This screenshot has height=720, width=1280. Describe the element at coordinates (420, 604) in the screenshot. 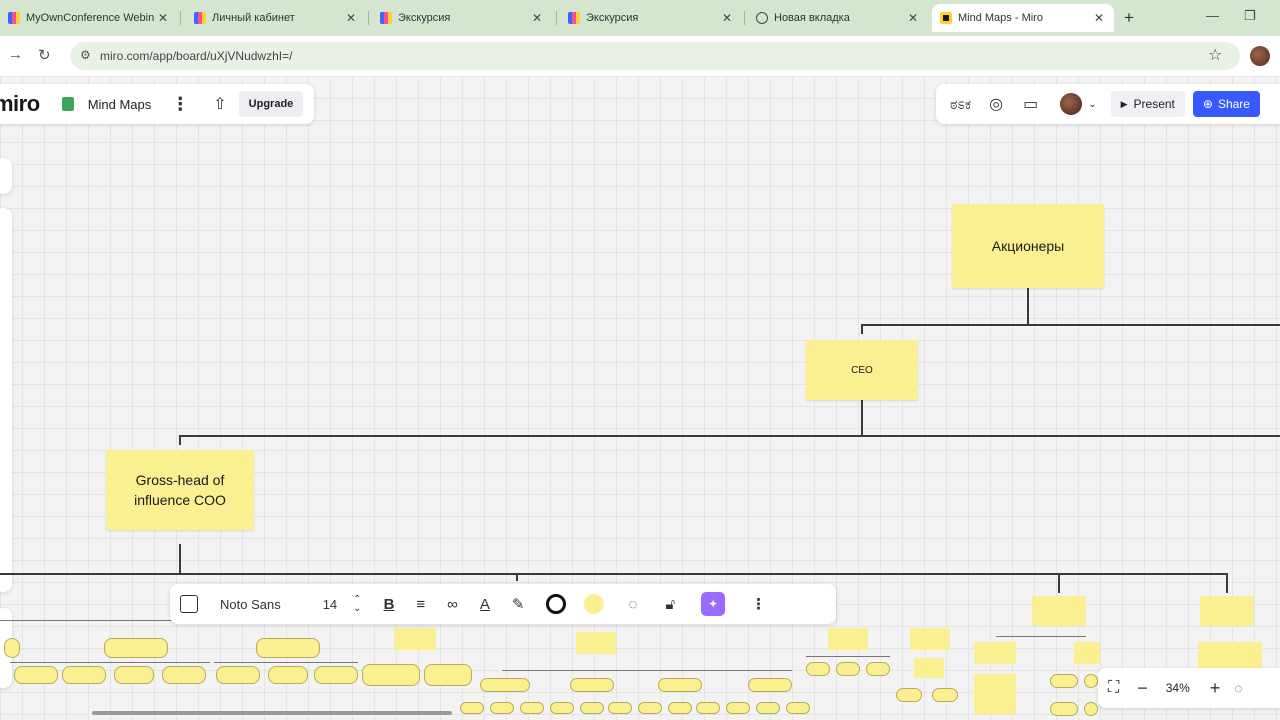

I see `align-icon: ≡` at that location.